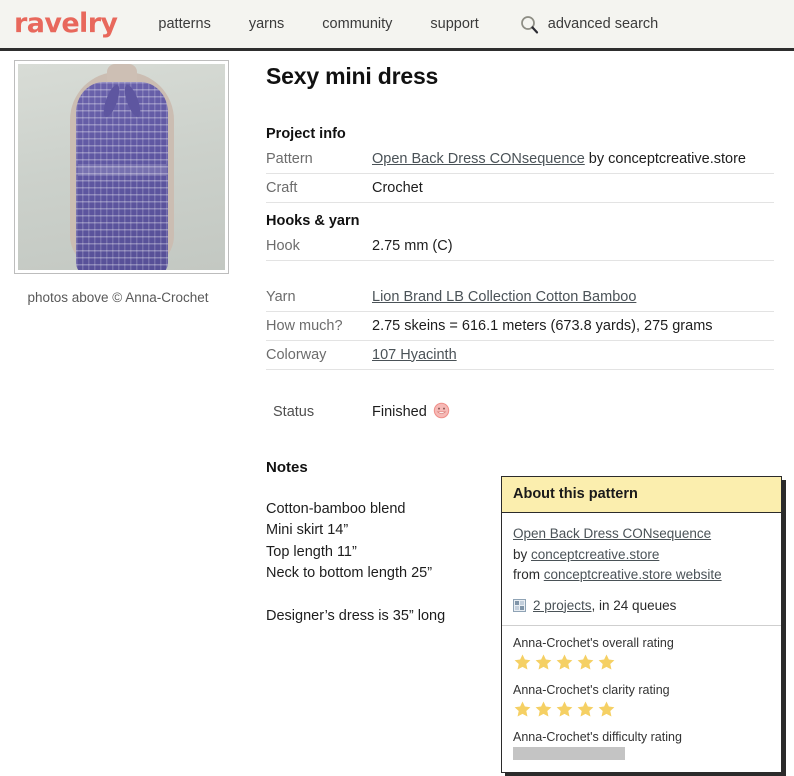 The width and height of the screenshot is (794, 776). I want to click on nav-item-community: community, so click(357, 24).